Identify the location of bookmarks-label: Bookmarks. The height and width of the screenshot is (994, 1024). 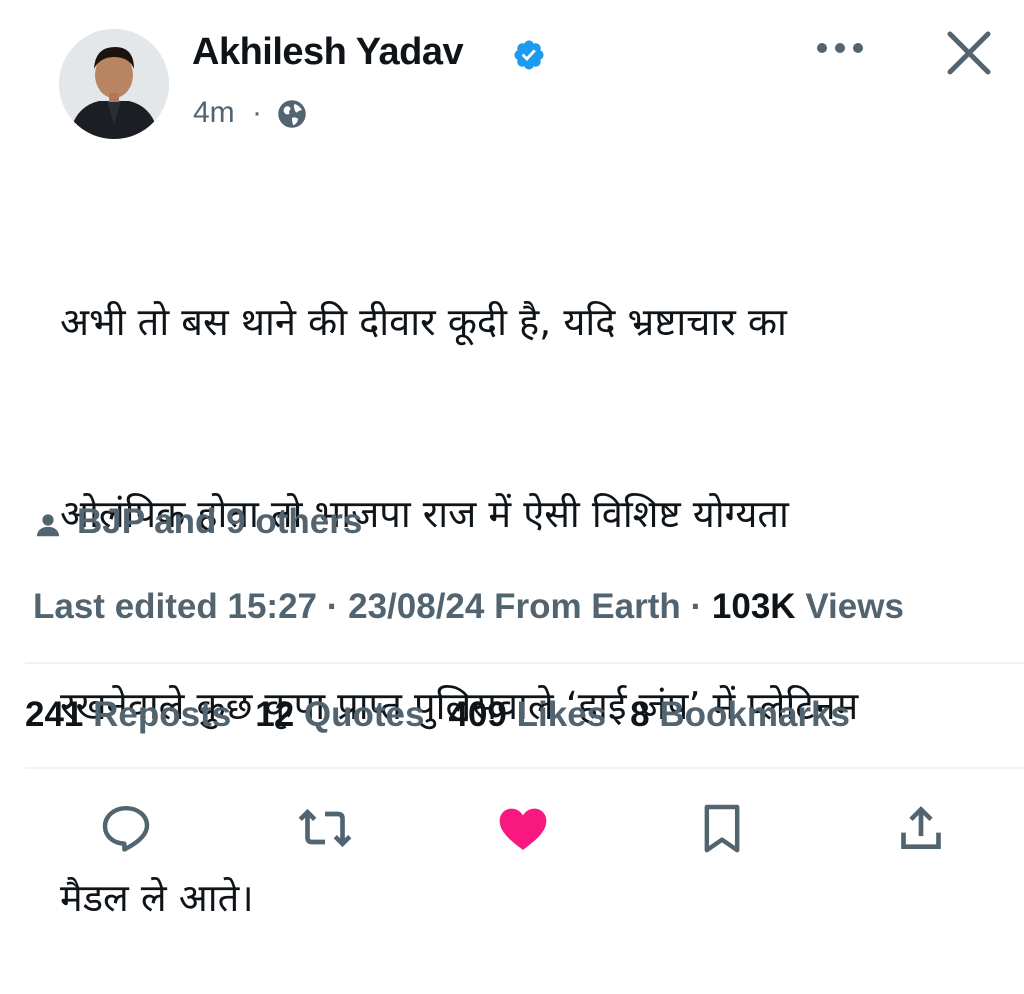
(754, 714).